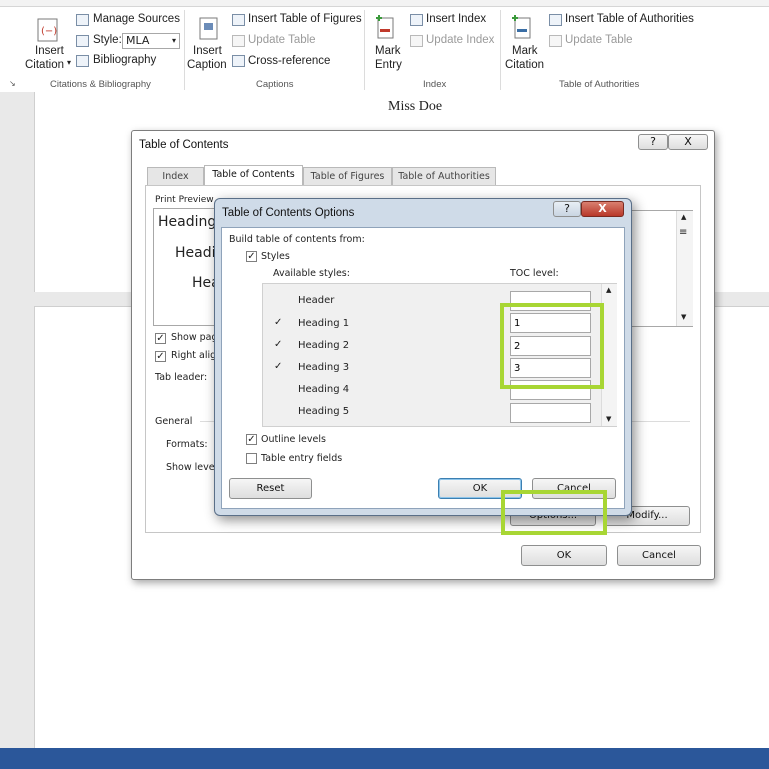  Describe the element at coordinates (416, 41) in the screenshot. I see `update-index-icon` at that location.